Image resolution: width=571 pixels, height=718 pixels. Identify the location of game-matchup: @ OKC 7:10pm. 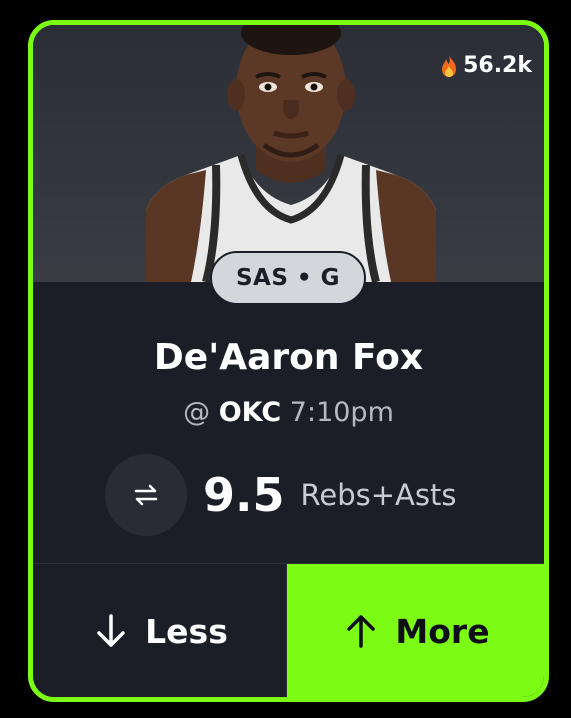
(288, 412).